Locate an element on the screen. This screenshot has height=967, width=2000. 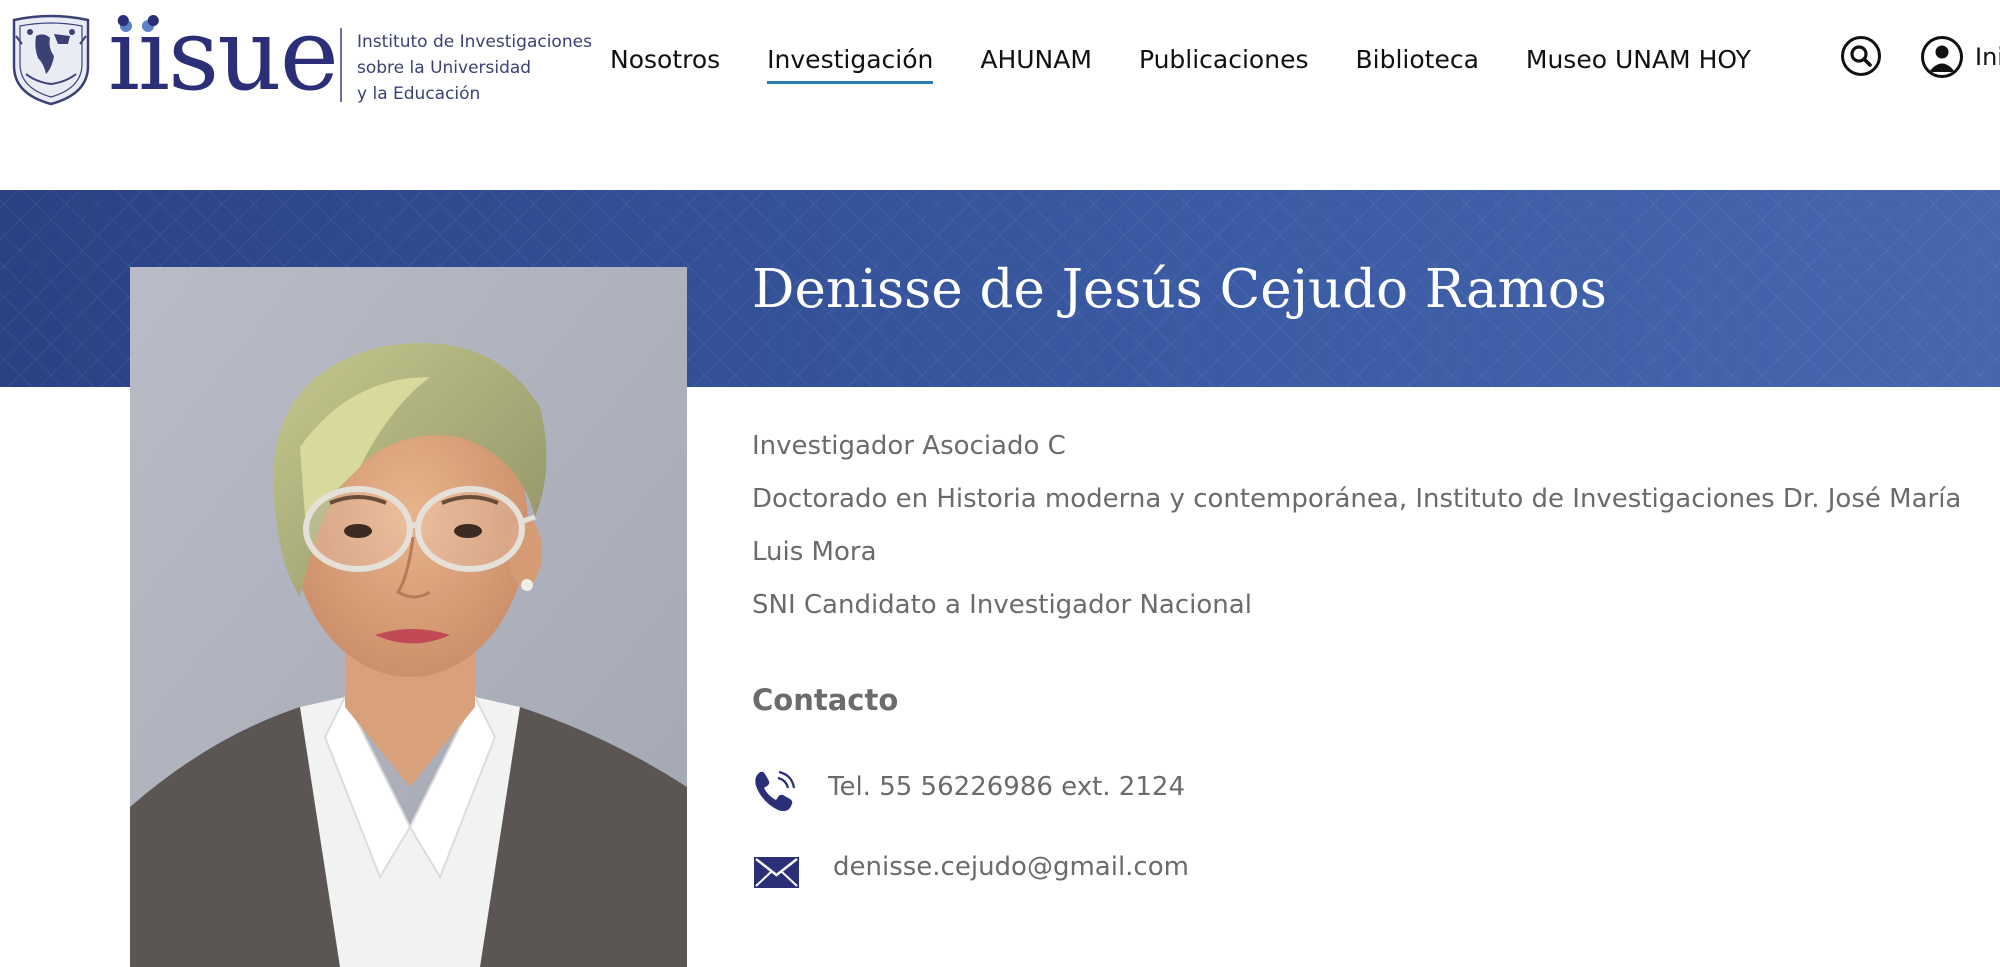
logo-divider is located at coordinates (341, 65).